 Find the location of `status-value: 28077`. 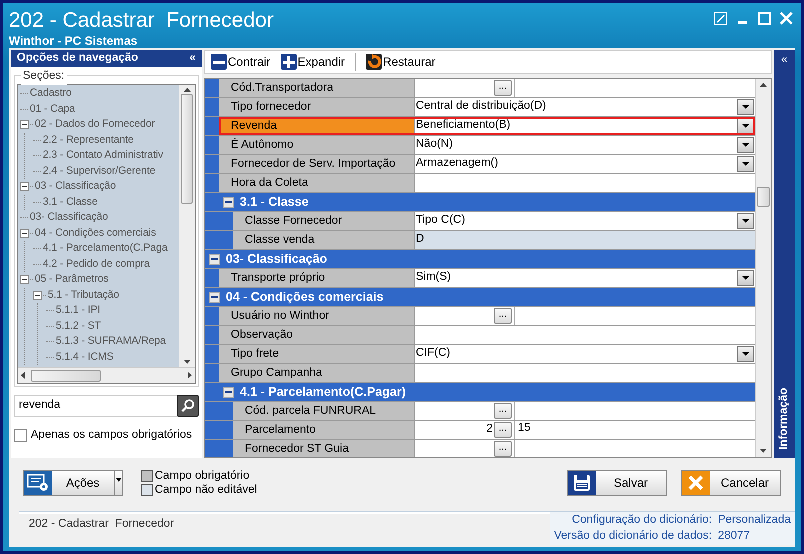

status-value: 28077 is located at coordinates (735, 536).